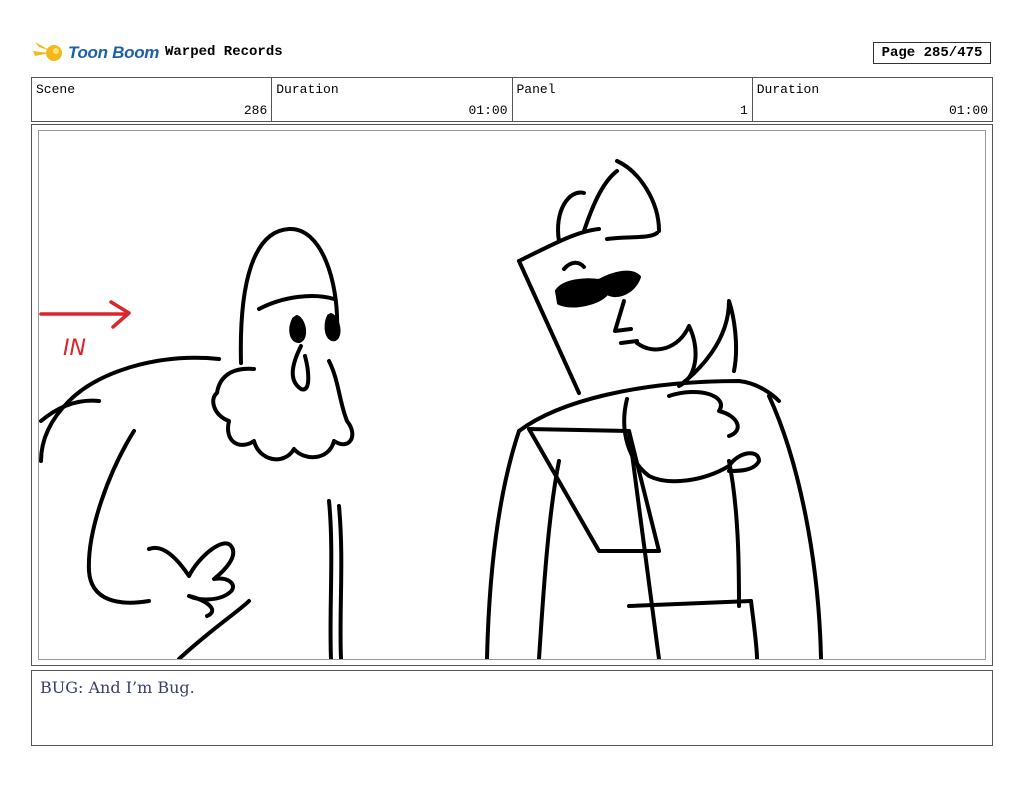 This screenshot has width=1024, height=793. Describe the element at coordinates (703, 413) in the screenshot. I see `right-fingers` at that location.